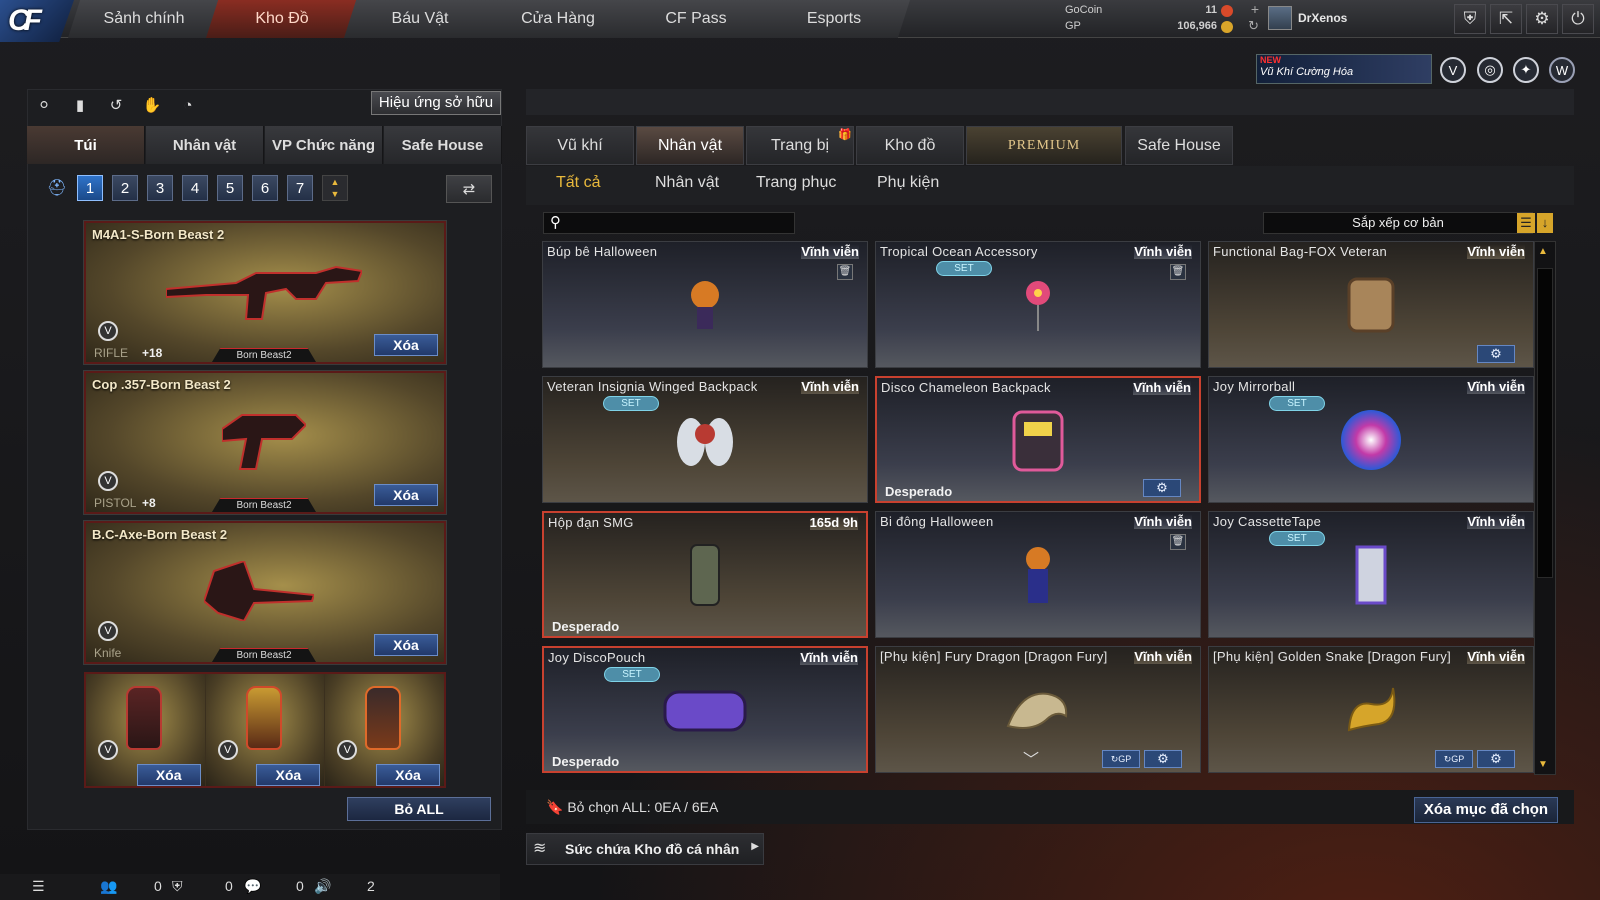  Describe the element at coordinates (324, 145) in the screenshot. I see `tab-function-items: VP Chức năng` at that location.